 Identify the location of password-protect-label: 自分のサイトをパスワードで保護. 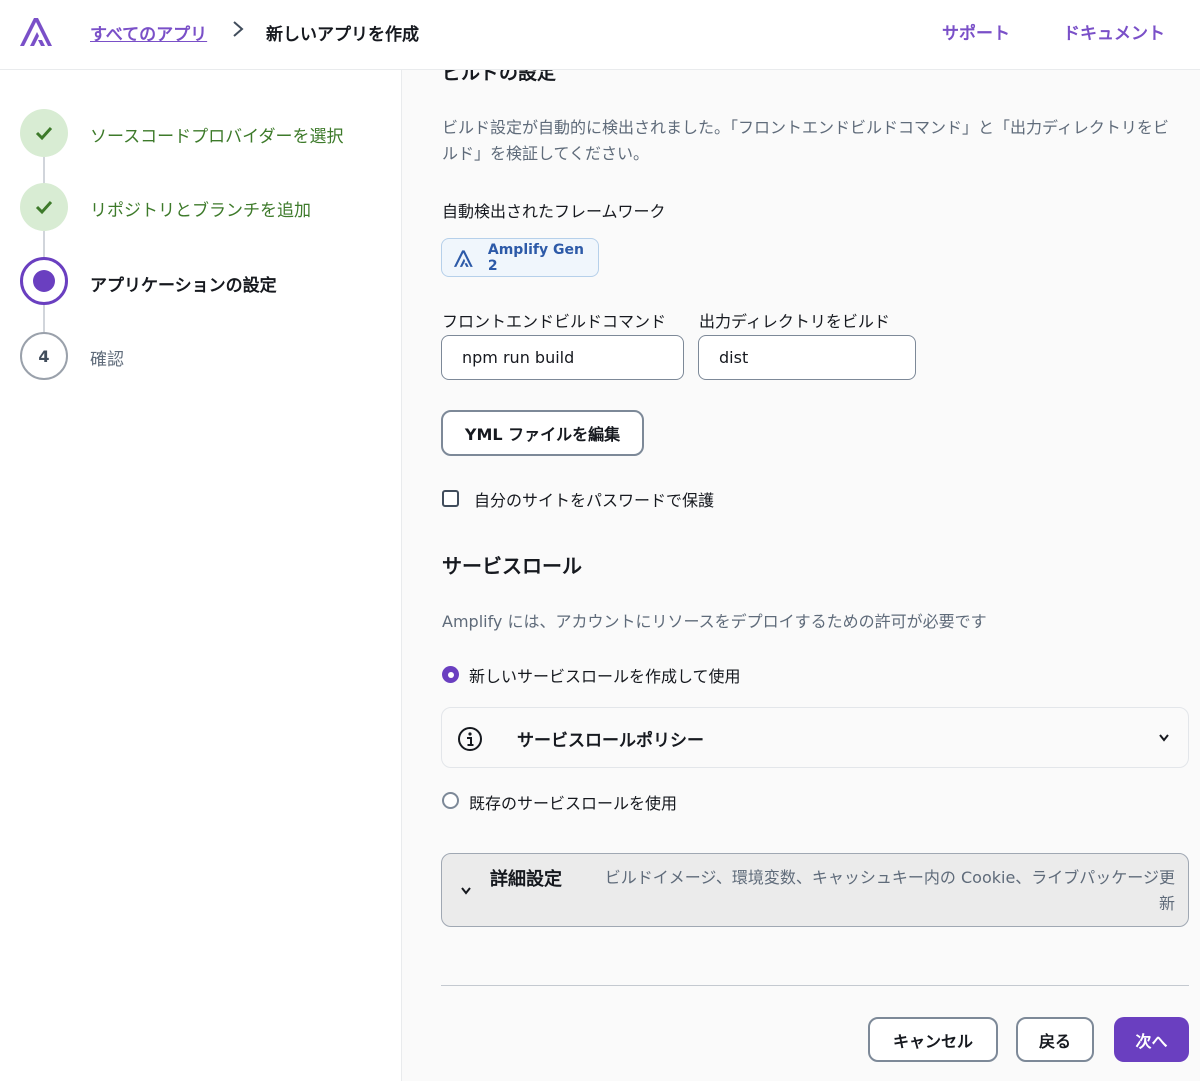
(594, 499).